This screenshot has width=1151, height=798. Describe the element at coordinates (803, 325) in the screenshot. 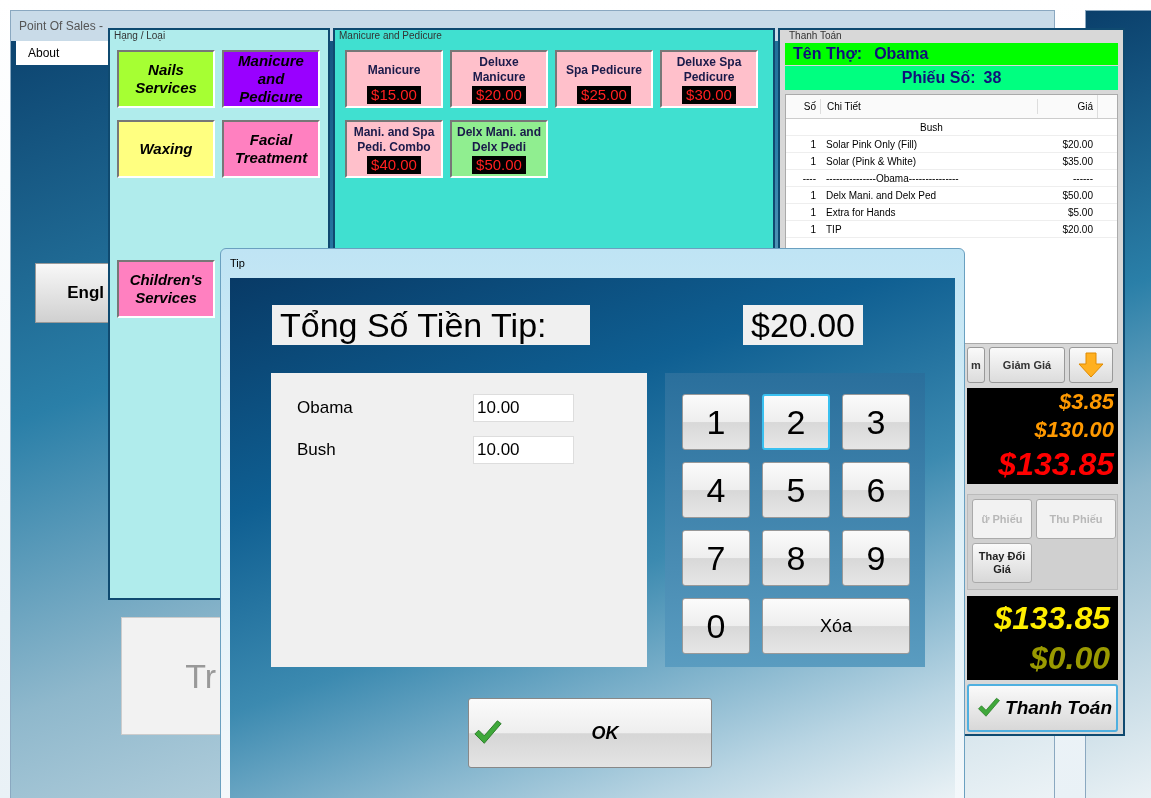

I see `tip-total: $20.00` at that location.